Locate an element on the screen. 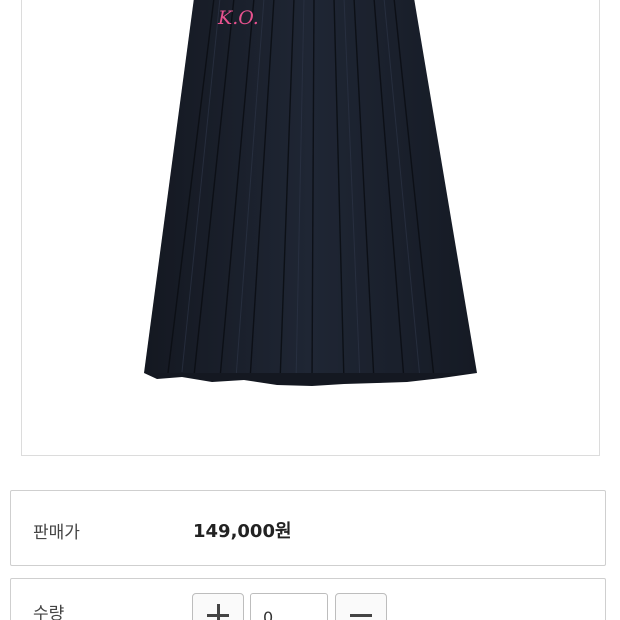 This screenshot has height=620, width=620. brand-logo: K.O. is located at coordinates (238, 18).